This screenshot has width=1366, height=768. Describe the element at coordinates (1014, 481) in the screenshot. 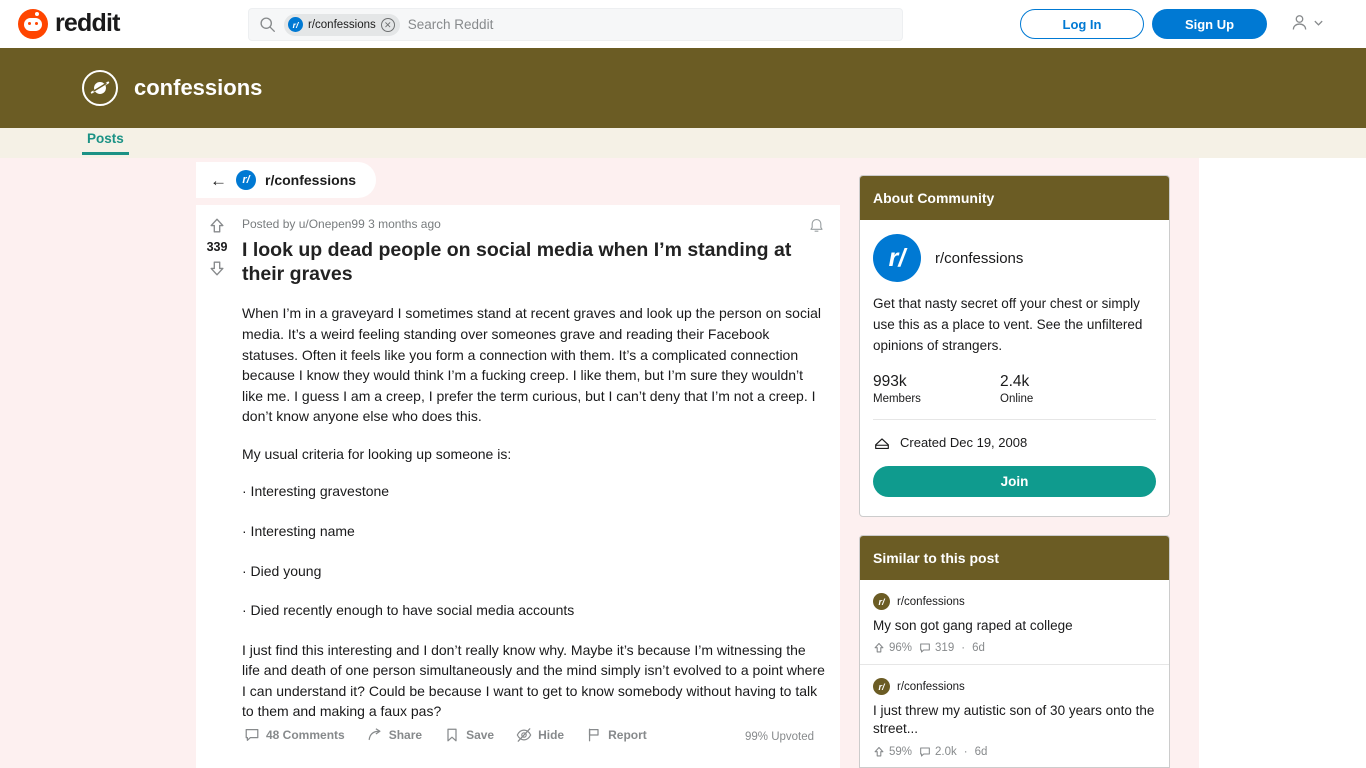

I see `join-button: Join` at that location.